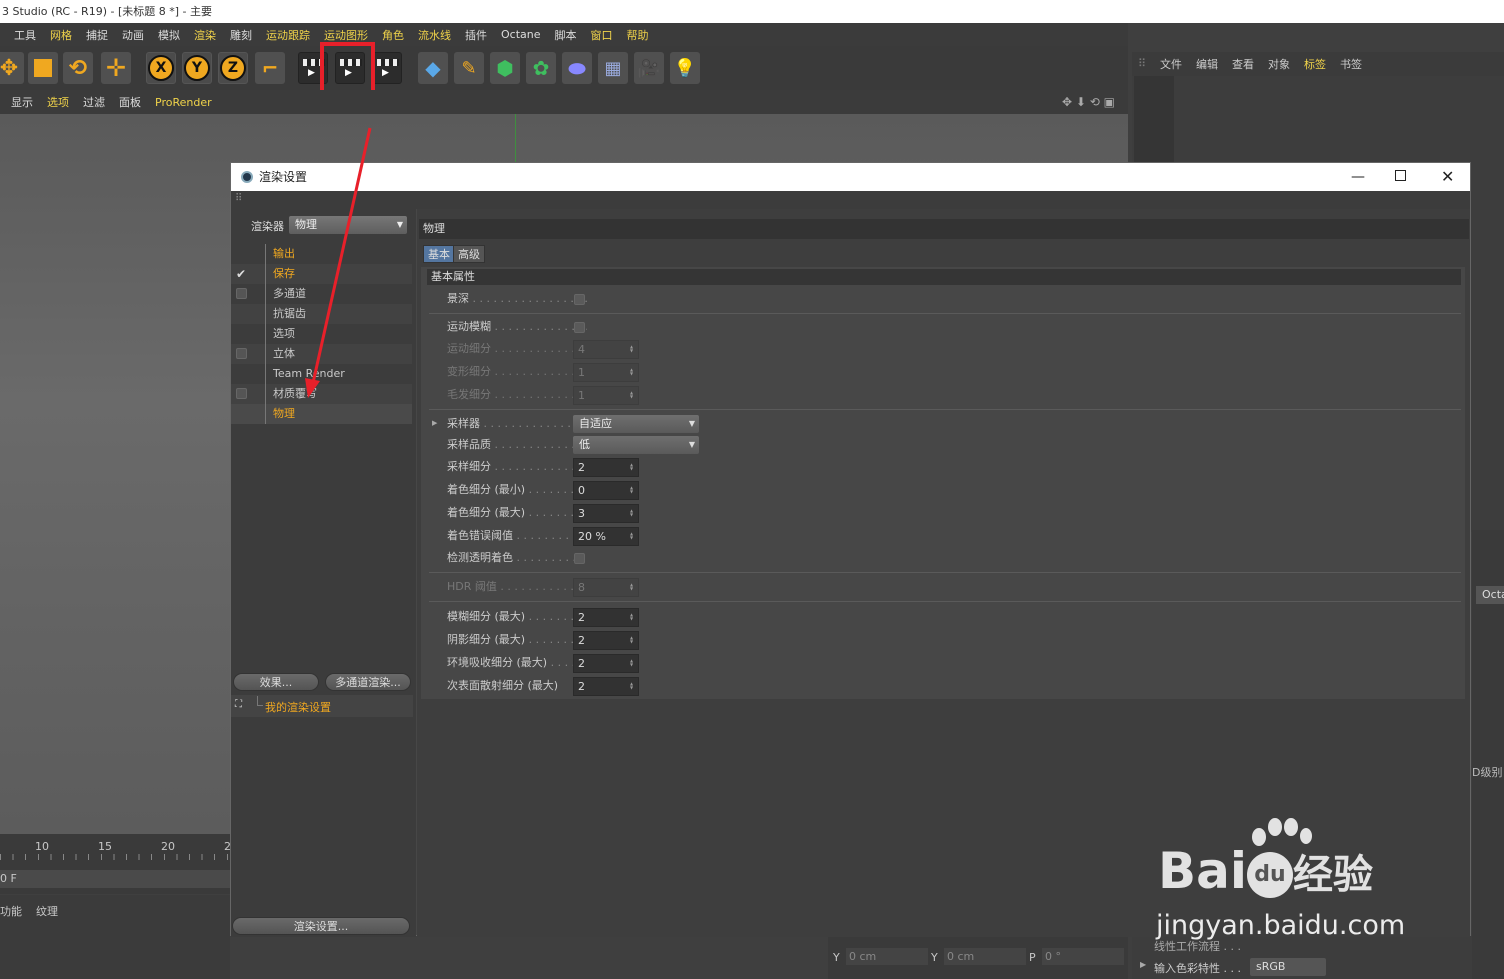 This screenshot has height=979, width=1504. Describe the element at coordinates (613, 68) in the screenshot. I see `floor-icon: ▦` at that location.